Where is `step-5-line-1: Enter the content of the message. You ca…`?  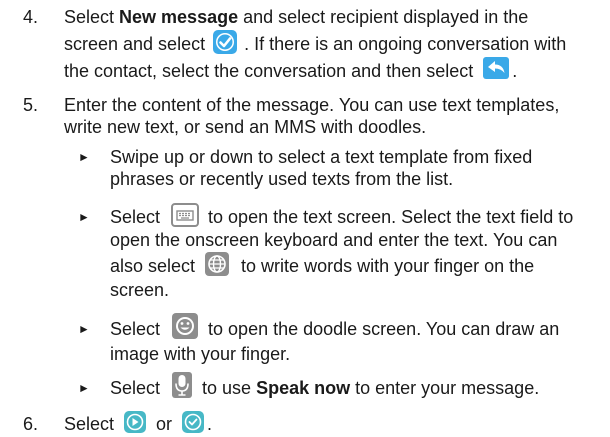 step-5-line-1: Enter the content of the message. You ca… is located at coordinates (312, 105).